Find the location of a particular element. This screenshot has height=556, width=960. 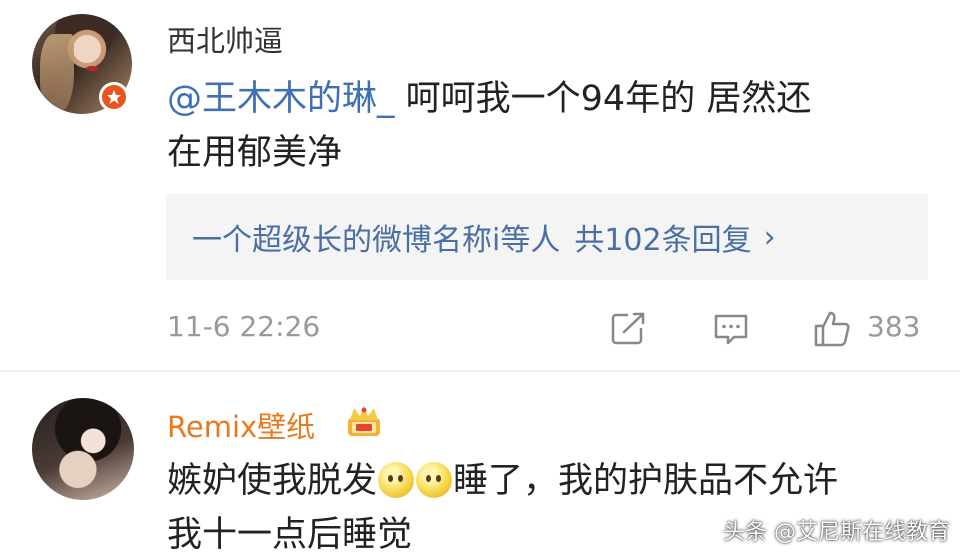

comment-text: 嫉妒使我脱发 睡了，我的护肤品不允许 is located at coordinates (502, 481).